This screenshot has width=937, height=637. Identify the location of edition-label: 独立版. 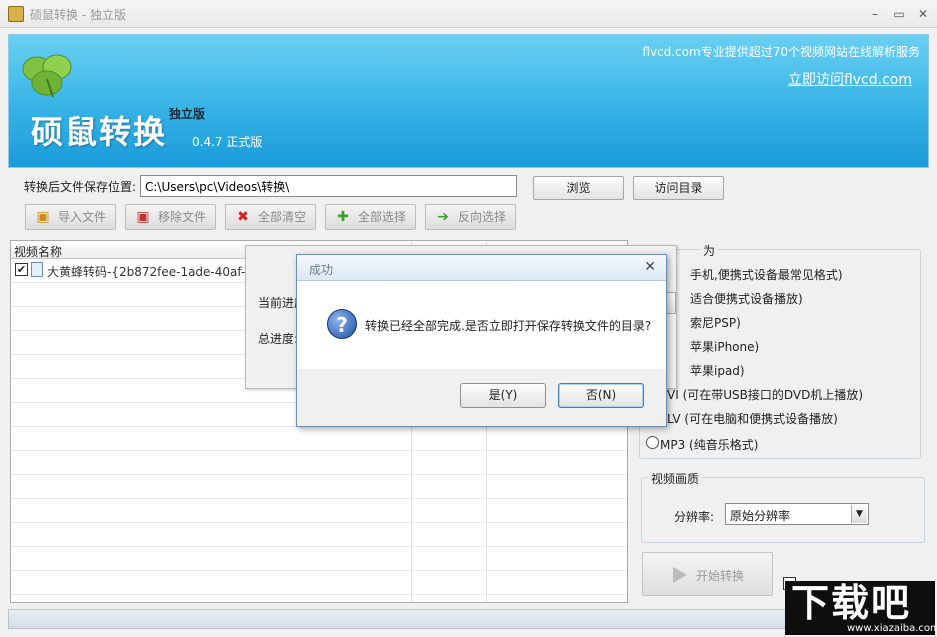
(187, 114).